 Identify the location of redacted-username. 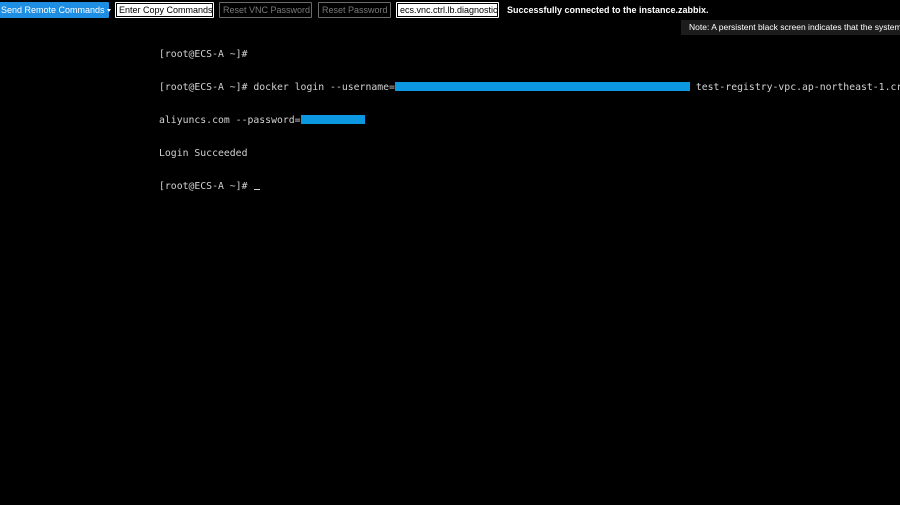
(542, 86).